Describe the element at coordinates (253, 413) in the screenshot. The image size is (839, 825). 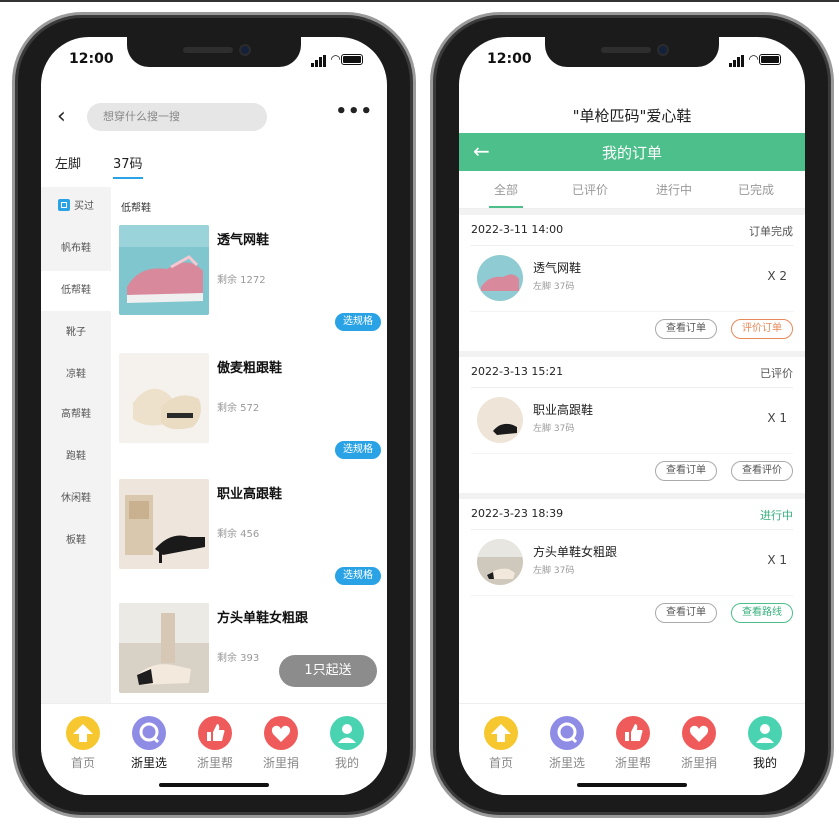
I see `product-card: 傲麦粗跟鞋 剩余 572 选规格` at that location.